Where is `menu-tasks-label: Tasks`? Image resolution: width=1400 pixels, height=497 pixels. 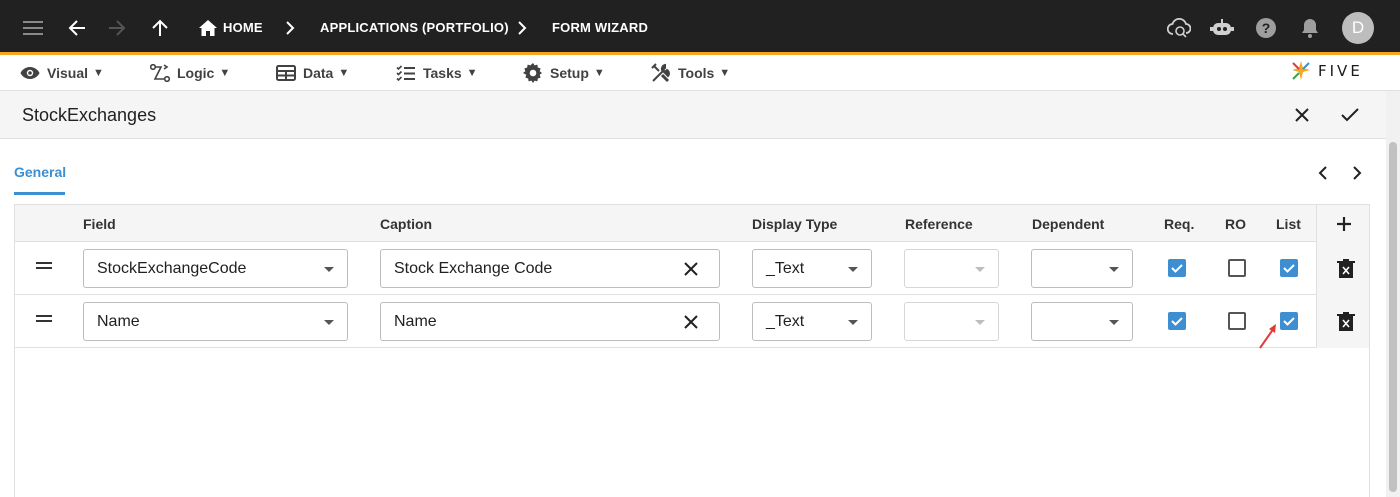 menu-tasks-label: Tasks is located at coordinates (442, 72).